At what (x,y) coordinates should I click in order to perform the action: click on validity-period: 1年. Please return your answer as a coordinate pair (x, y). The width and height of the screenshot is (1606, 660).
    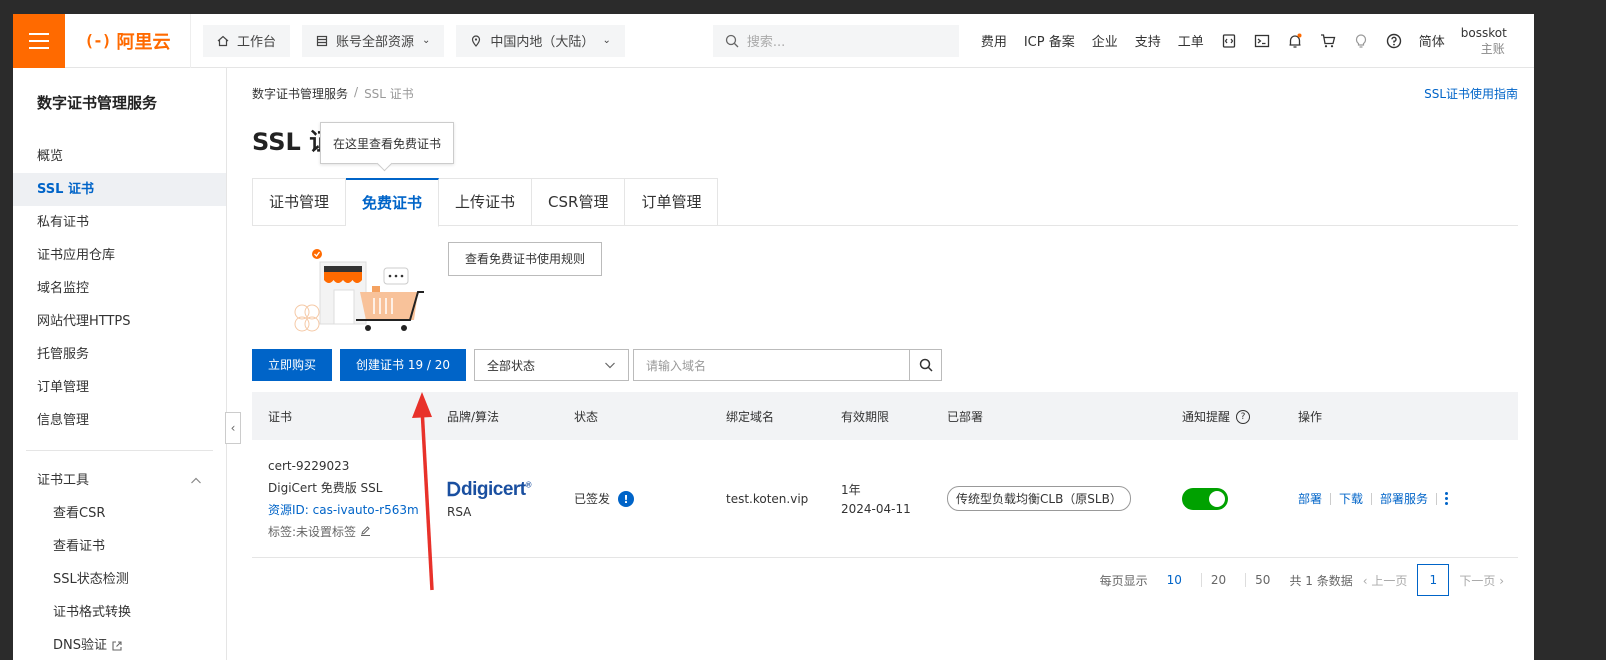
    Looking at the image, I should click on (851, 490).